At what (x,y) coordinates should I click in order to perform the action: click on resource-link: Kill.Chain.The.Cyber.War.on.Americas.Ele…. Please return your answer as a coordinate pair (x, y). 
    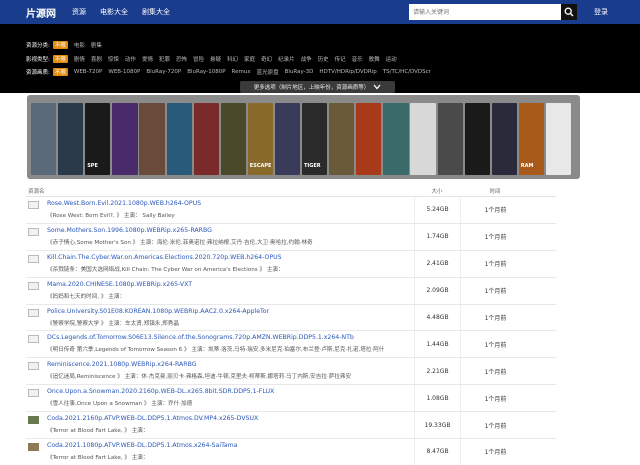
    Looking at the image, I should click on (229, 257).